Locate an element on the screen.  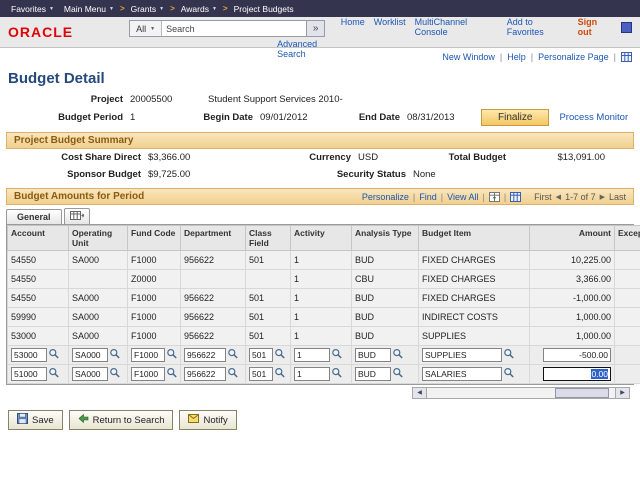
action-buttons: Save Return to Search Notify is located at coordinates (320, 420).